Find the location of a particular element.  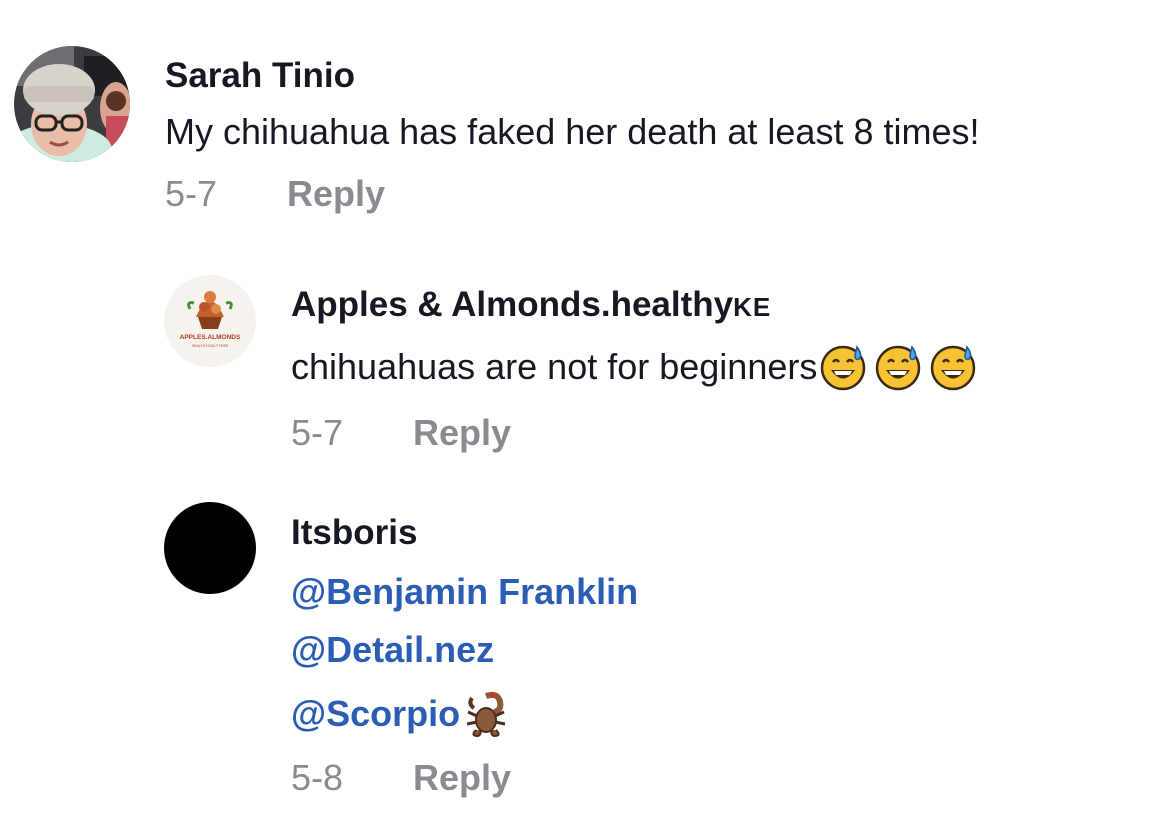

avatar: APPLES.ALMONDS HEALTHY.GUILT FREE is located at coordinates (210, 321).